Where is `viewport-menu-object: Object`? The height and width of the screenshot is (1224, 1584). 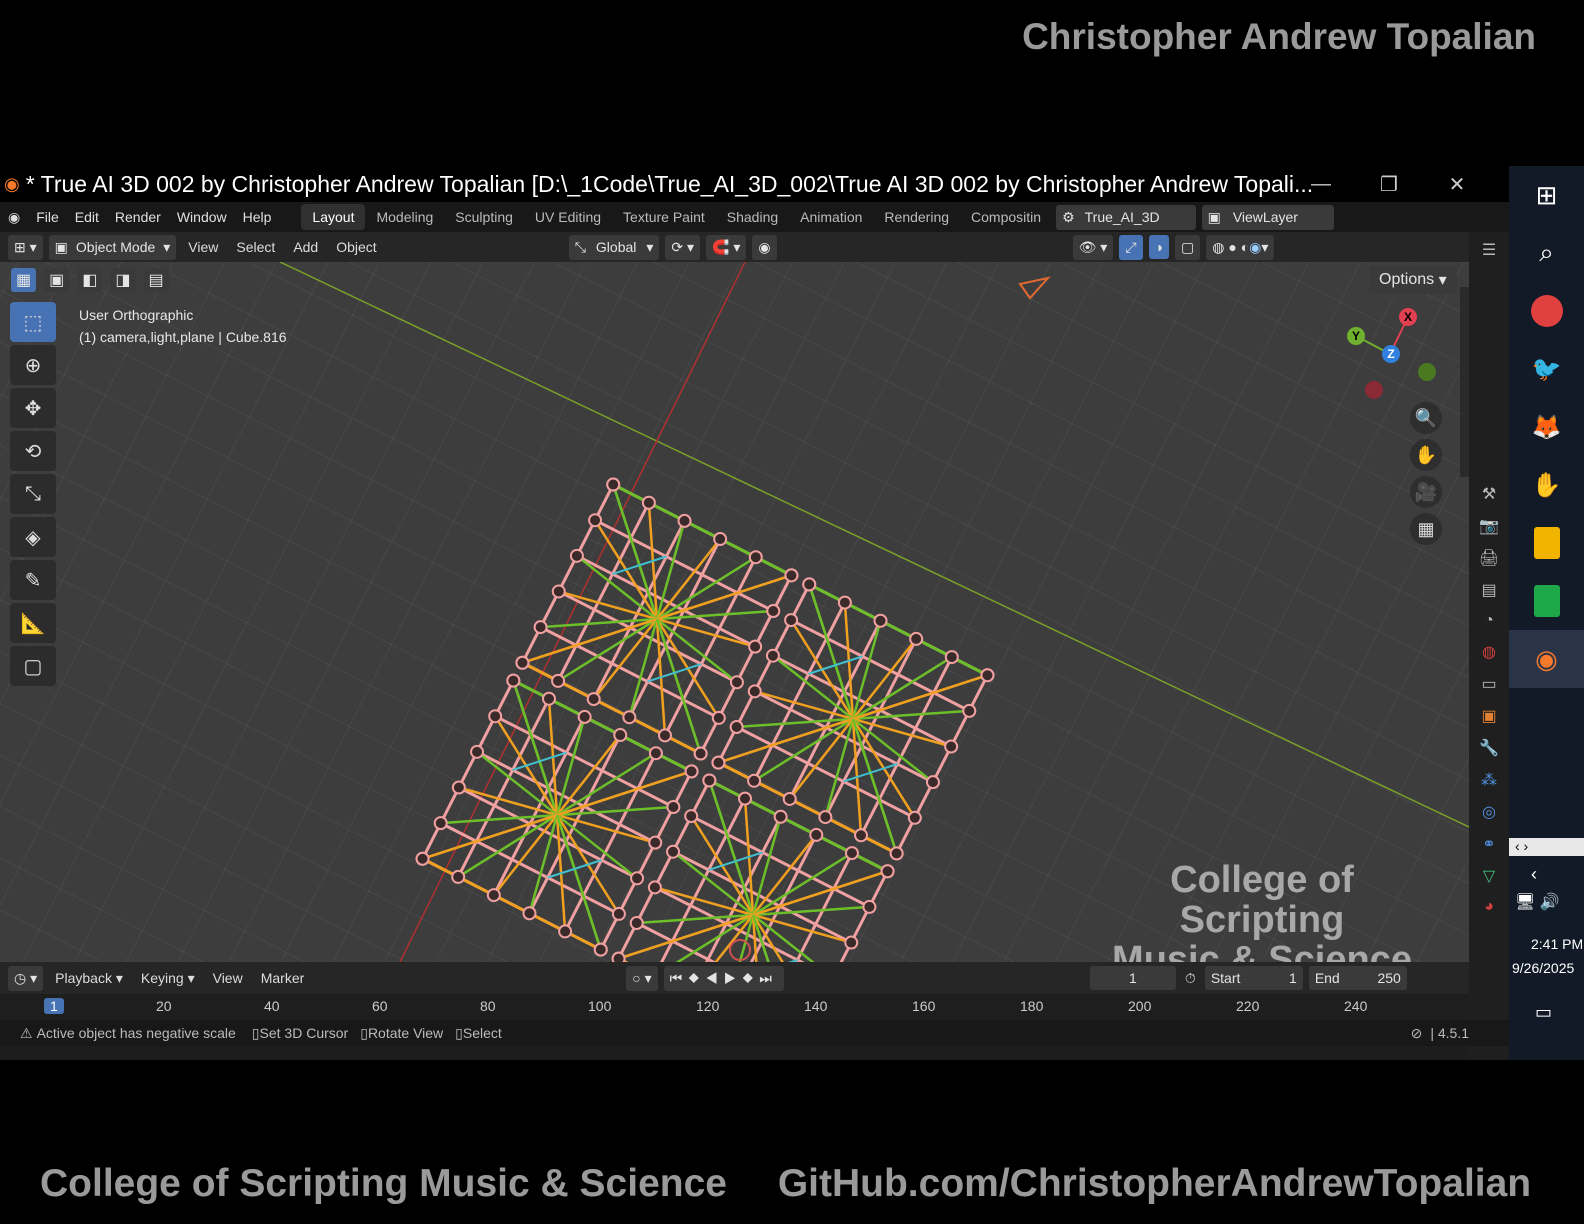
viewport-menu-object: Object is located at coordinates (356, 247).